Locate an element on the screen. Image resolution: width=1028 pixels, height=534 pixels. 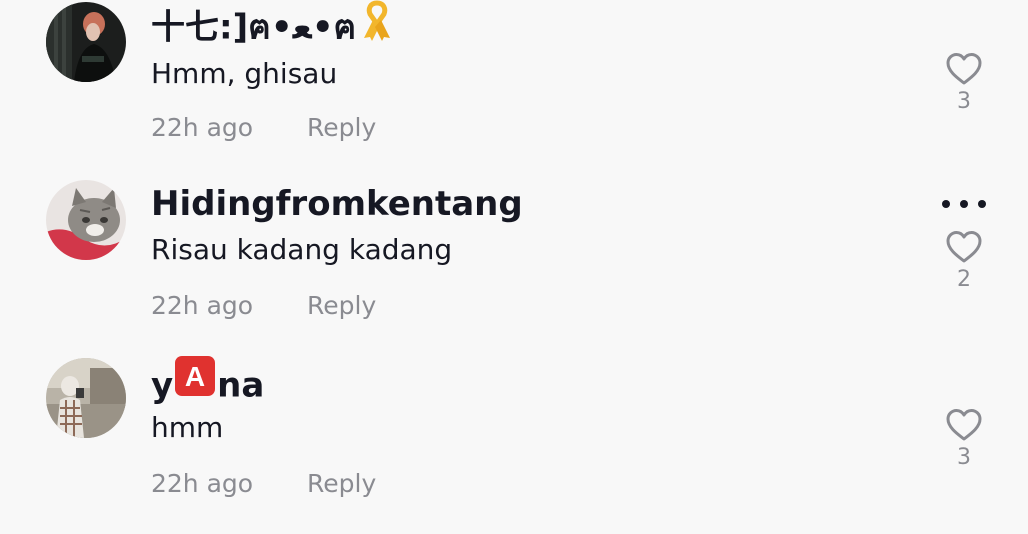
badge-letter: A is located at coordinates (195, 376).